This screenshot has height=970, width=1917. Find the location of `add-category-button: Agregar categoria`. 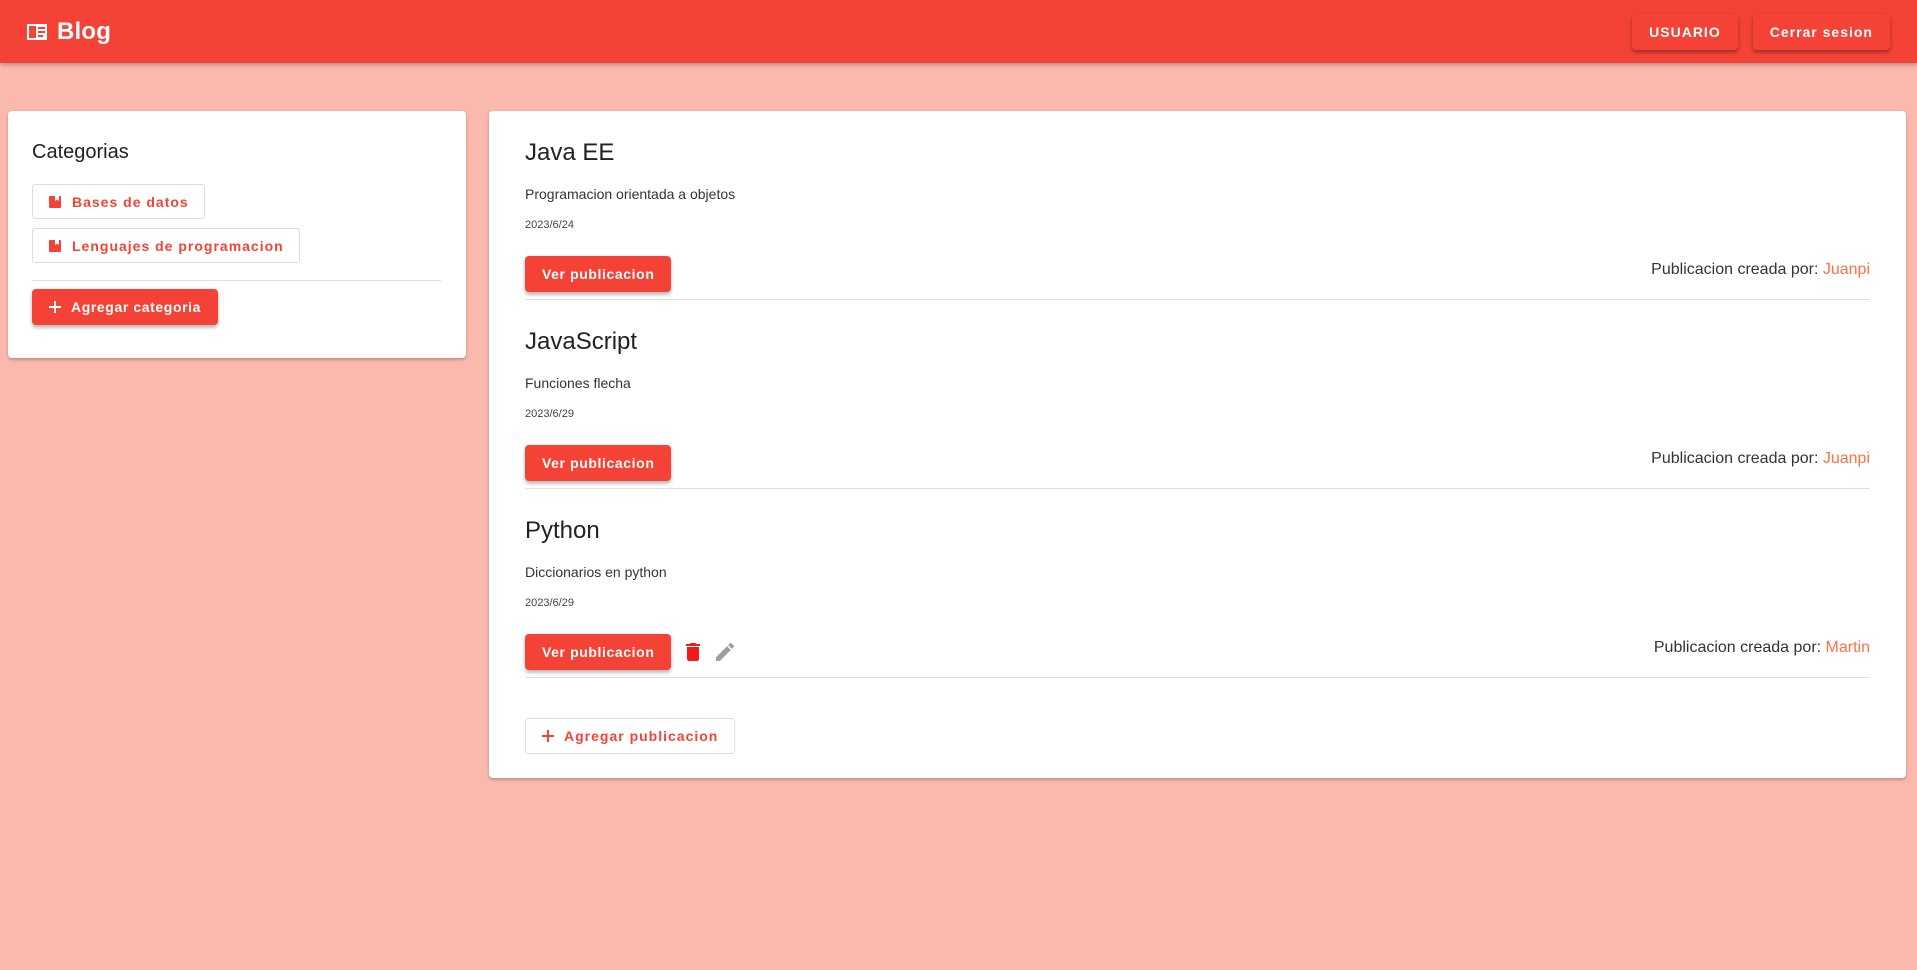

add-category-button: Agregar categoria is located at coordinates (125, 307).